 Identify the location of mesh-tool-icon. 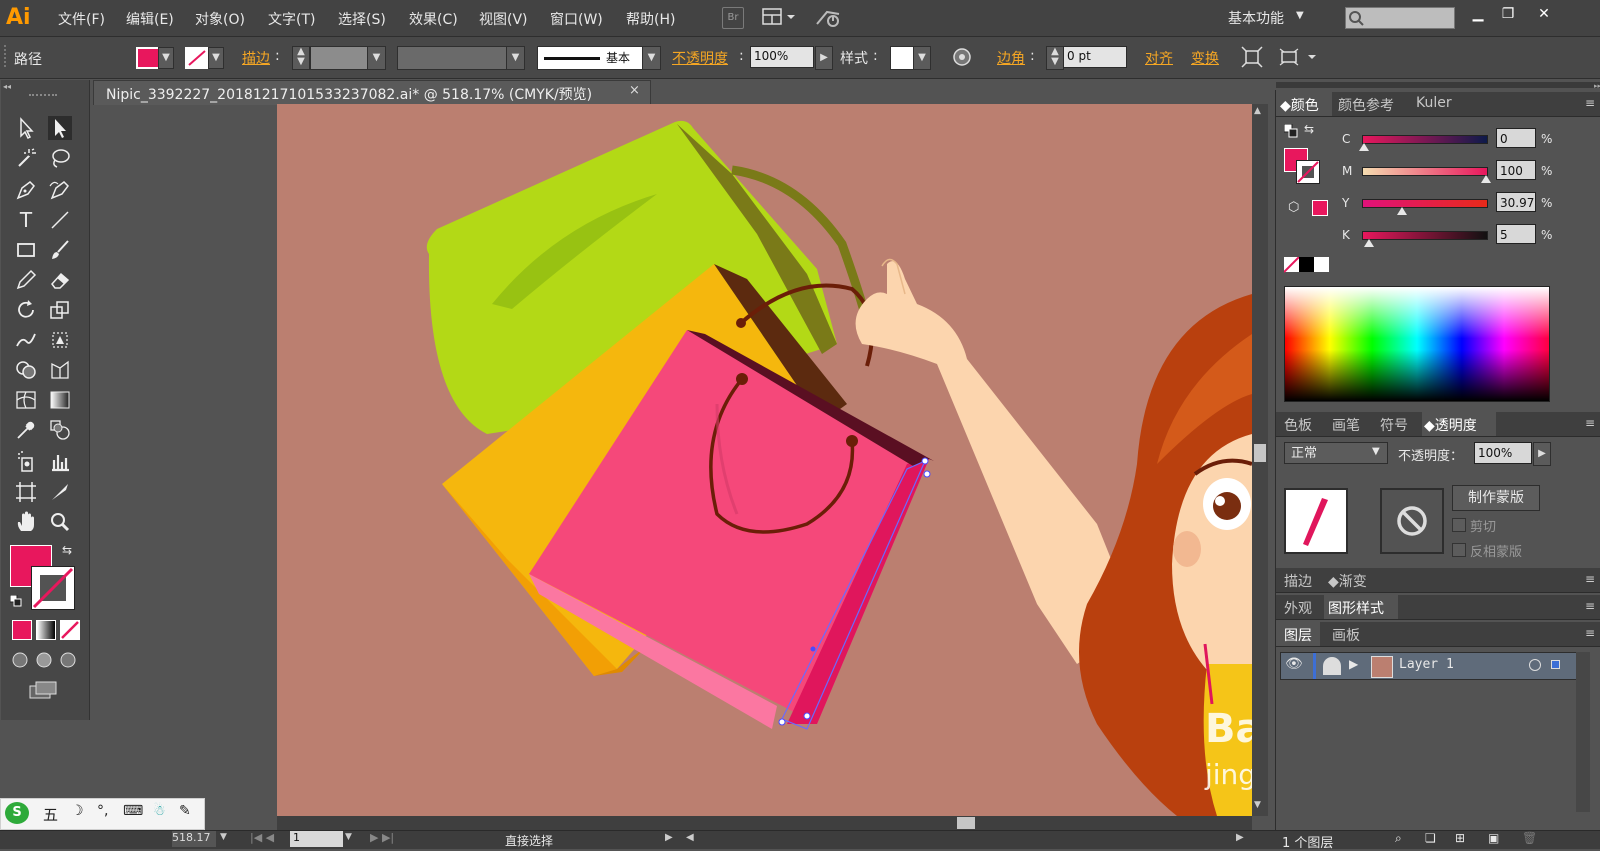
(26, 400).